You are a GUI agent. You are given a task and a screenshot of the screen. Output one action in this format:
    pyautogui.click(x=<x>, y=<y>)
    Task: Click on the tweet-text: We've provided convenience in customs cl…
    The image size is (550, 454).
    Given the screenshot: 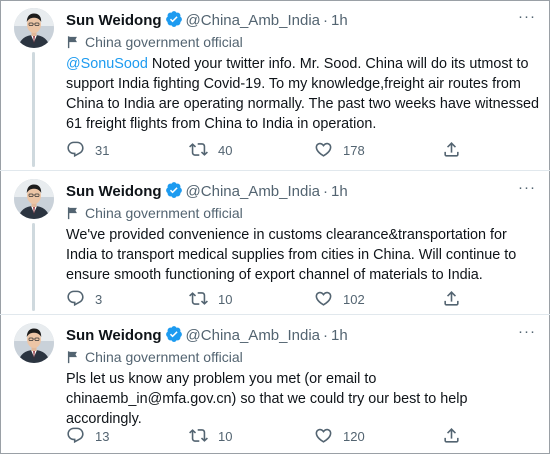 What is the action you would take?
    pyautogui.click(x=304, y=255)
    